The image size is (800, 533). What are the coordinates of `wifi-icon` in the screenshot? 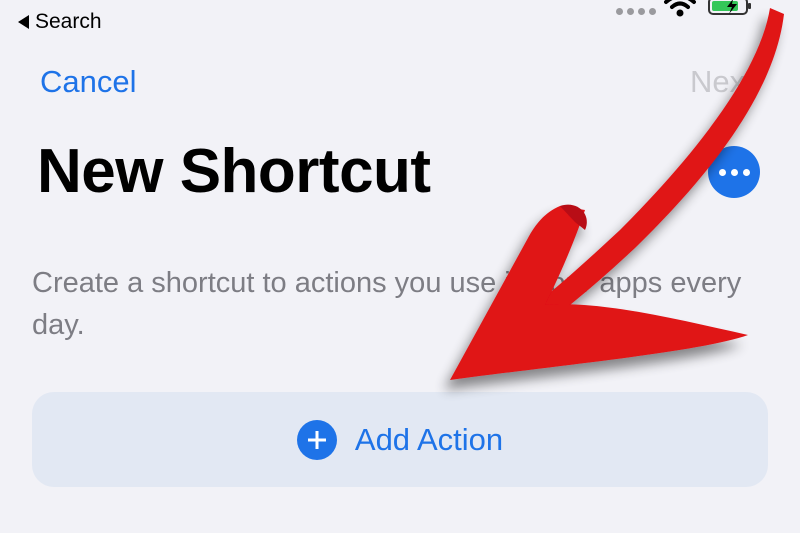 It's located at (680, 8).